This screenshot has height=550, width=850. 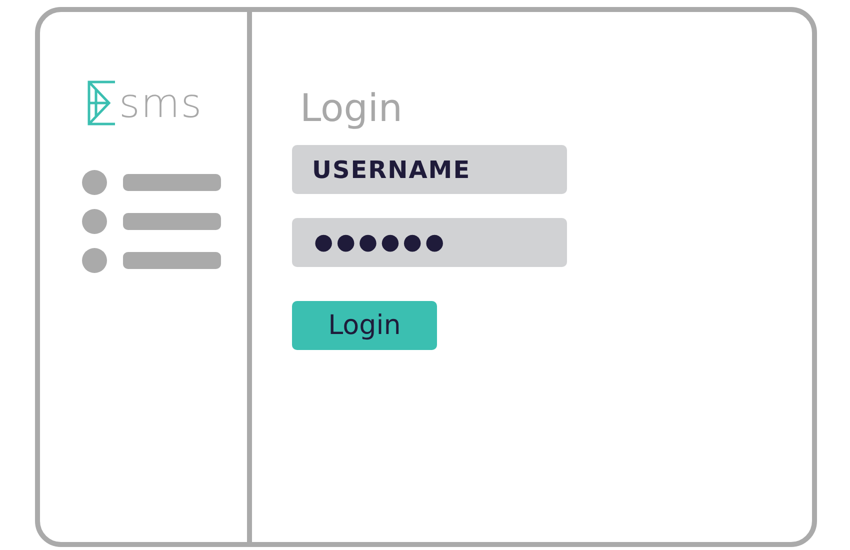 I want to click on login-title: Login, so click(x=351, y=108).